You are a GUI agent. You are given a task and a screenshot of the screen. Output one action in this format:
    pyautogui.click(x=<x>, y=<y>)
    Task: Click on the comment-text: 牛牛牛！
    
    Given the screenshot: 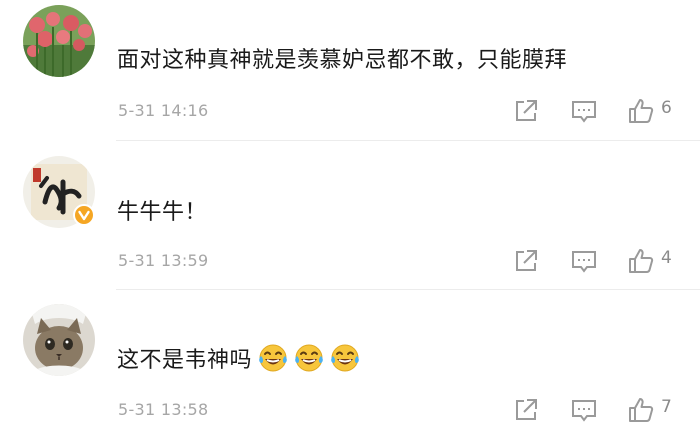 What is the action you would take?
    pyautogui.click(x=162, y=212)
    